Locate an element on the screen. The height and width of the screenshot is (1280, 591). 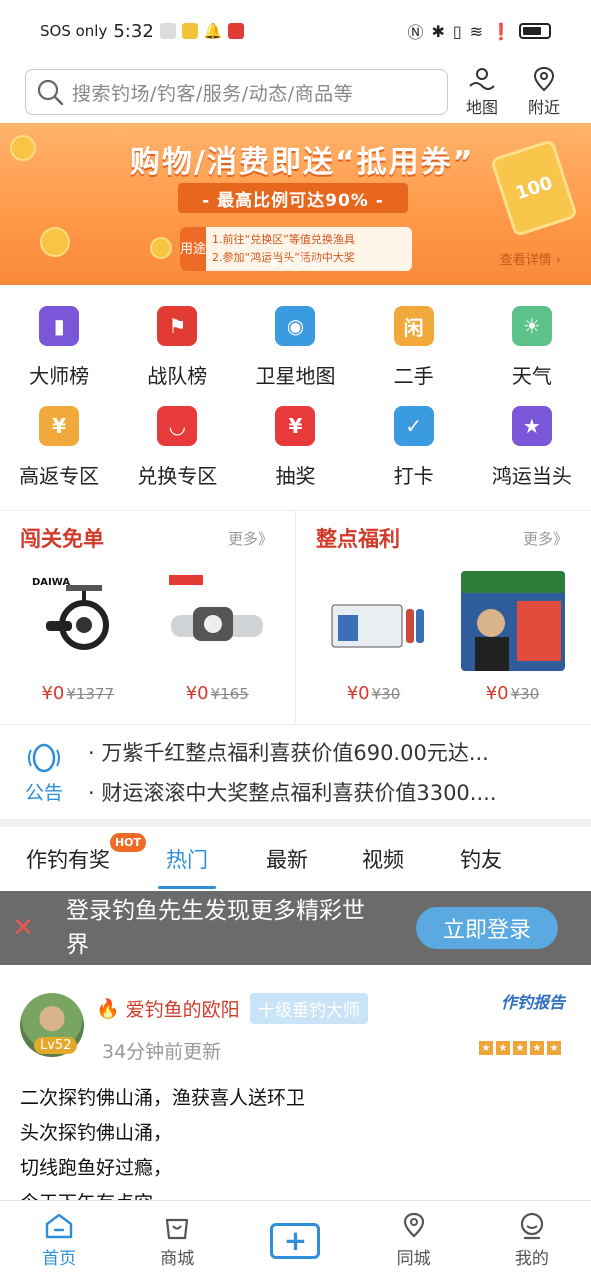
feature-item: ◉ 卫星地图 is located at coordinates (295, 346).